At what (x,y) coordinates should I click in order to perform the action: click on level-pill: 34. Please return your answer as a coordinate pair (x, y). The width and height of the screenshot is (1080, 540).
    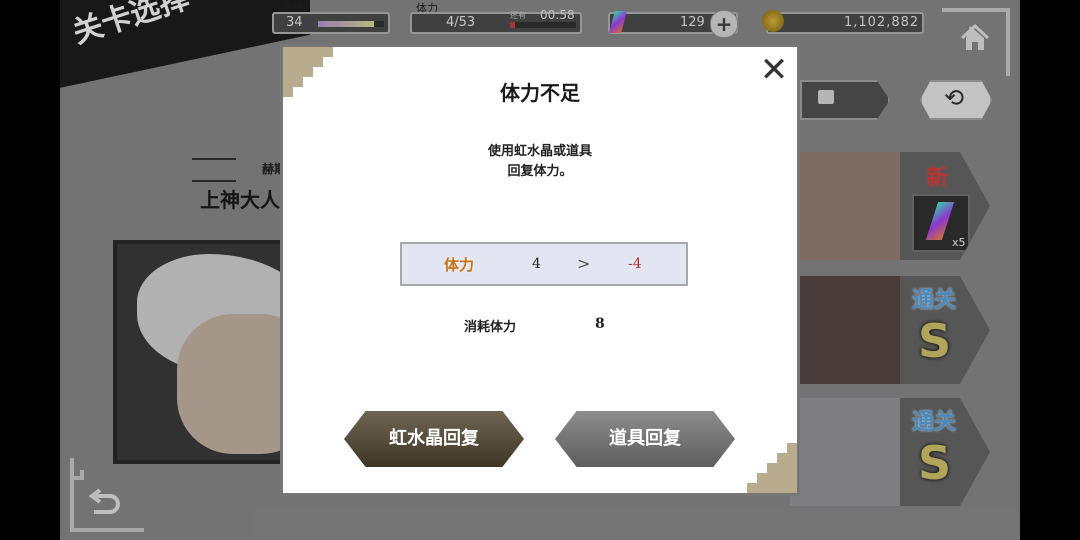
    Looking at the image, I should click on (331, 23).